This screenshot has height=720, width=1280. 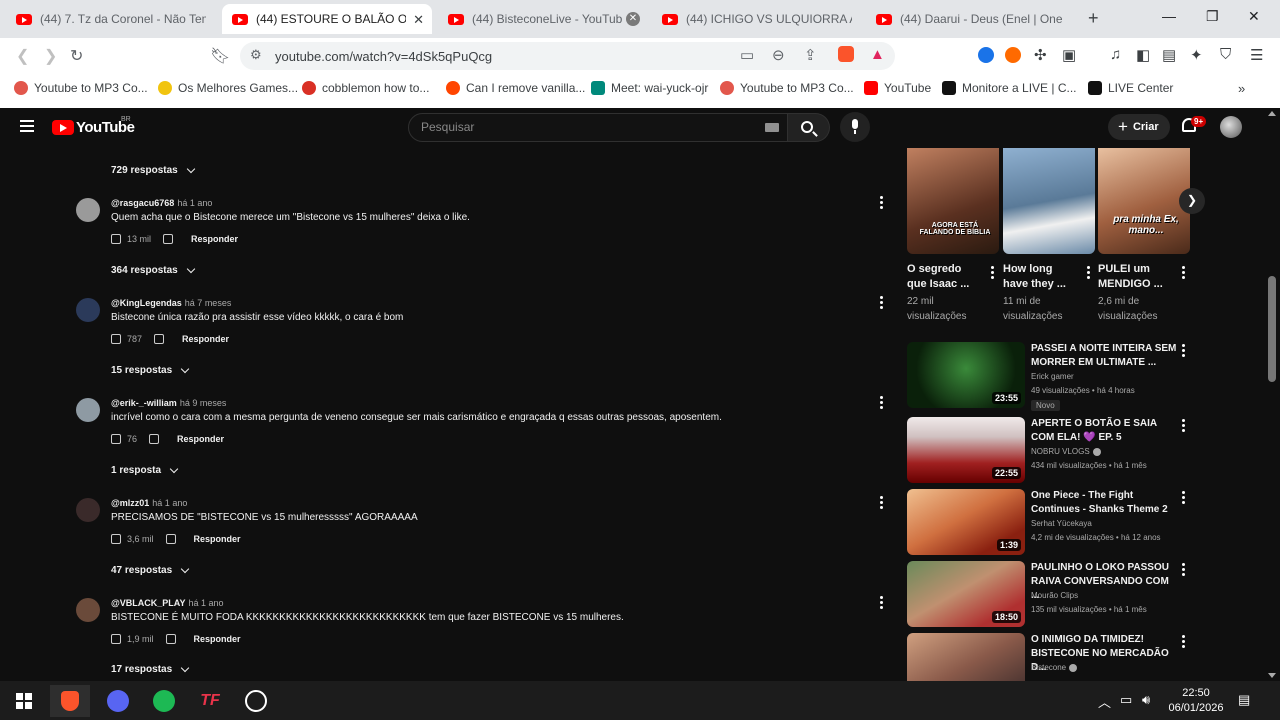 I want to click on taskbar-tiktok-live: TF, so click(x=210, y=701).